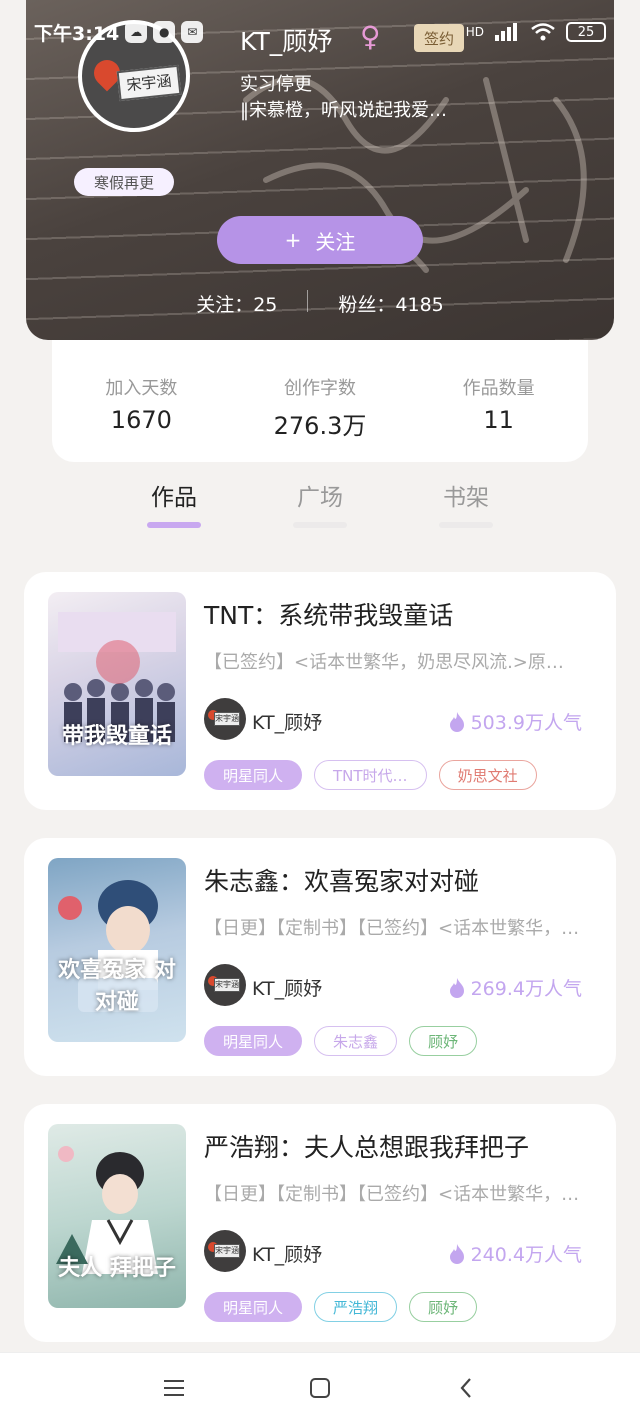  I want to click on follow-stats: 关注：25 粉丝：4185, so click(320, 303).